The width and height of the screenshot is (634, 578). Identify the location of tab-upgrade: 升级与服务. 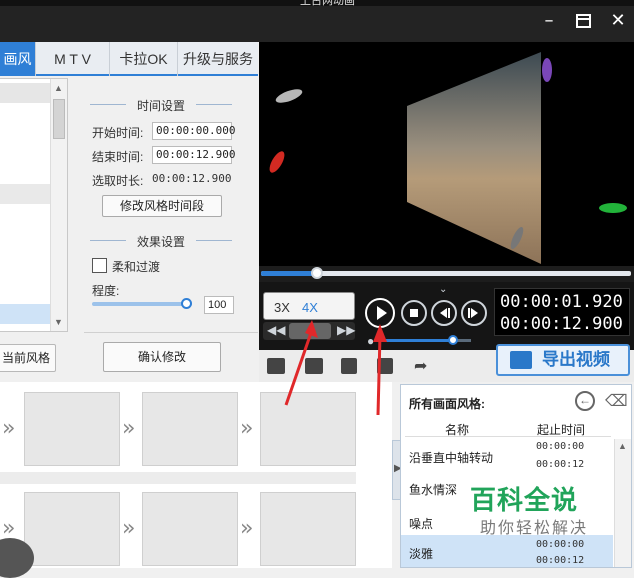
(218, 59).